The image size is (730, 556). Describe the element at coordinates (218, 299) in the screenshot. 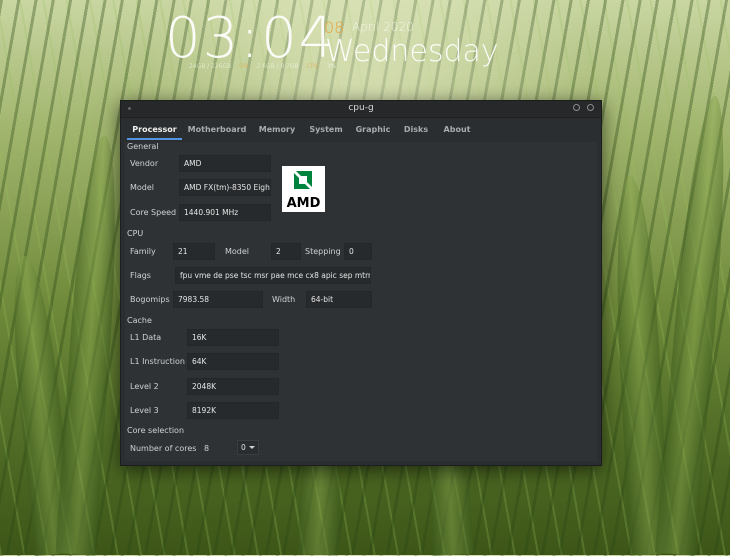

I see `bogomips-value: 7983.58` at that location.